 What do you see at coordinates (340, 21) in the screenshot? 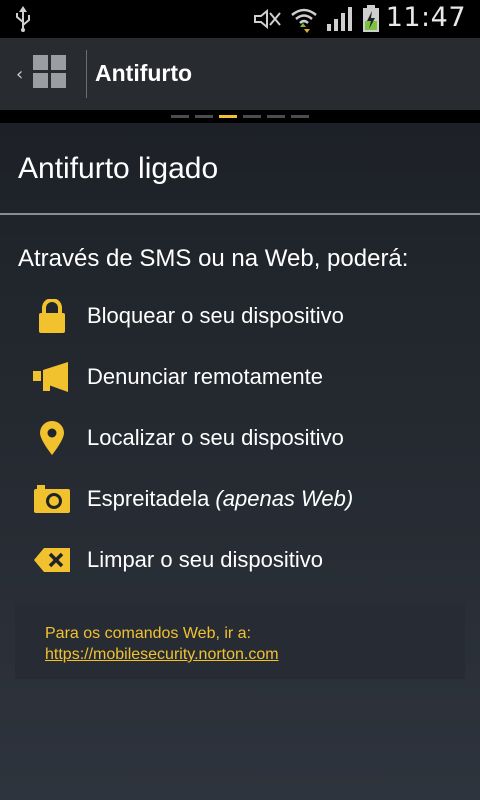
I see `signal-icon` at bounding box center [340, 21].